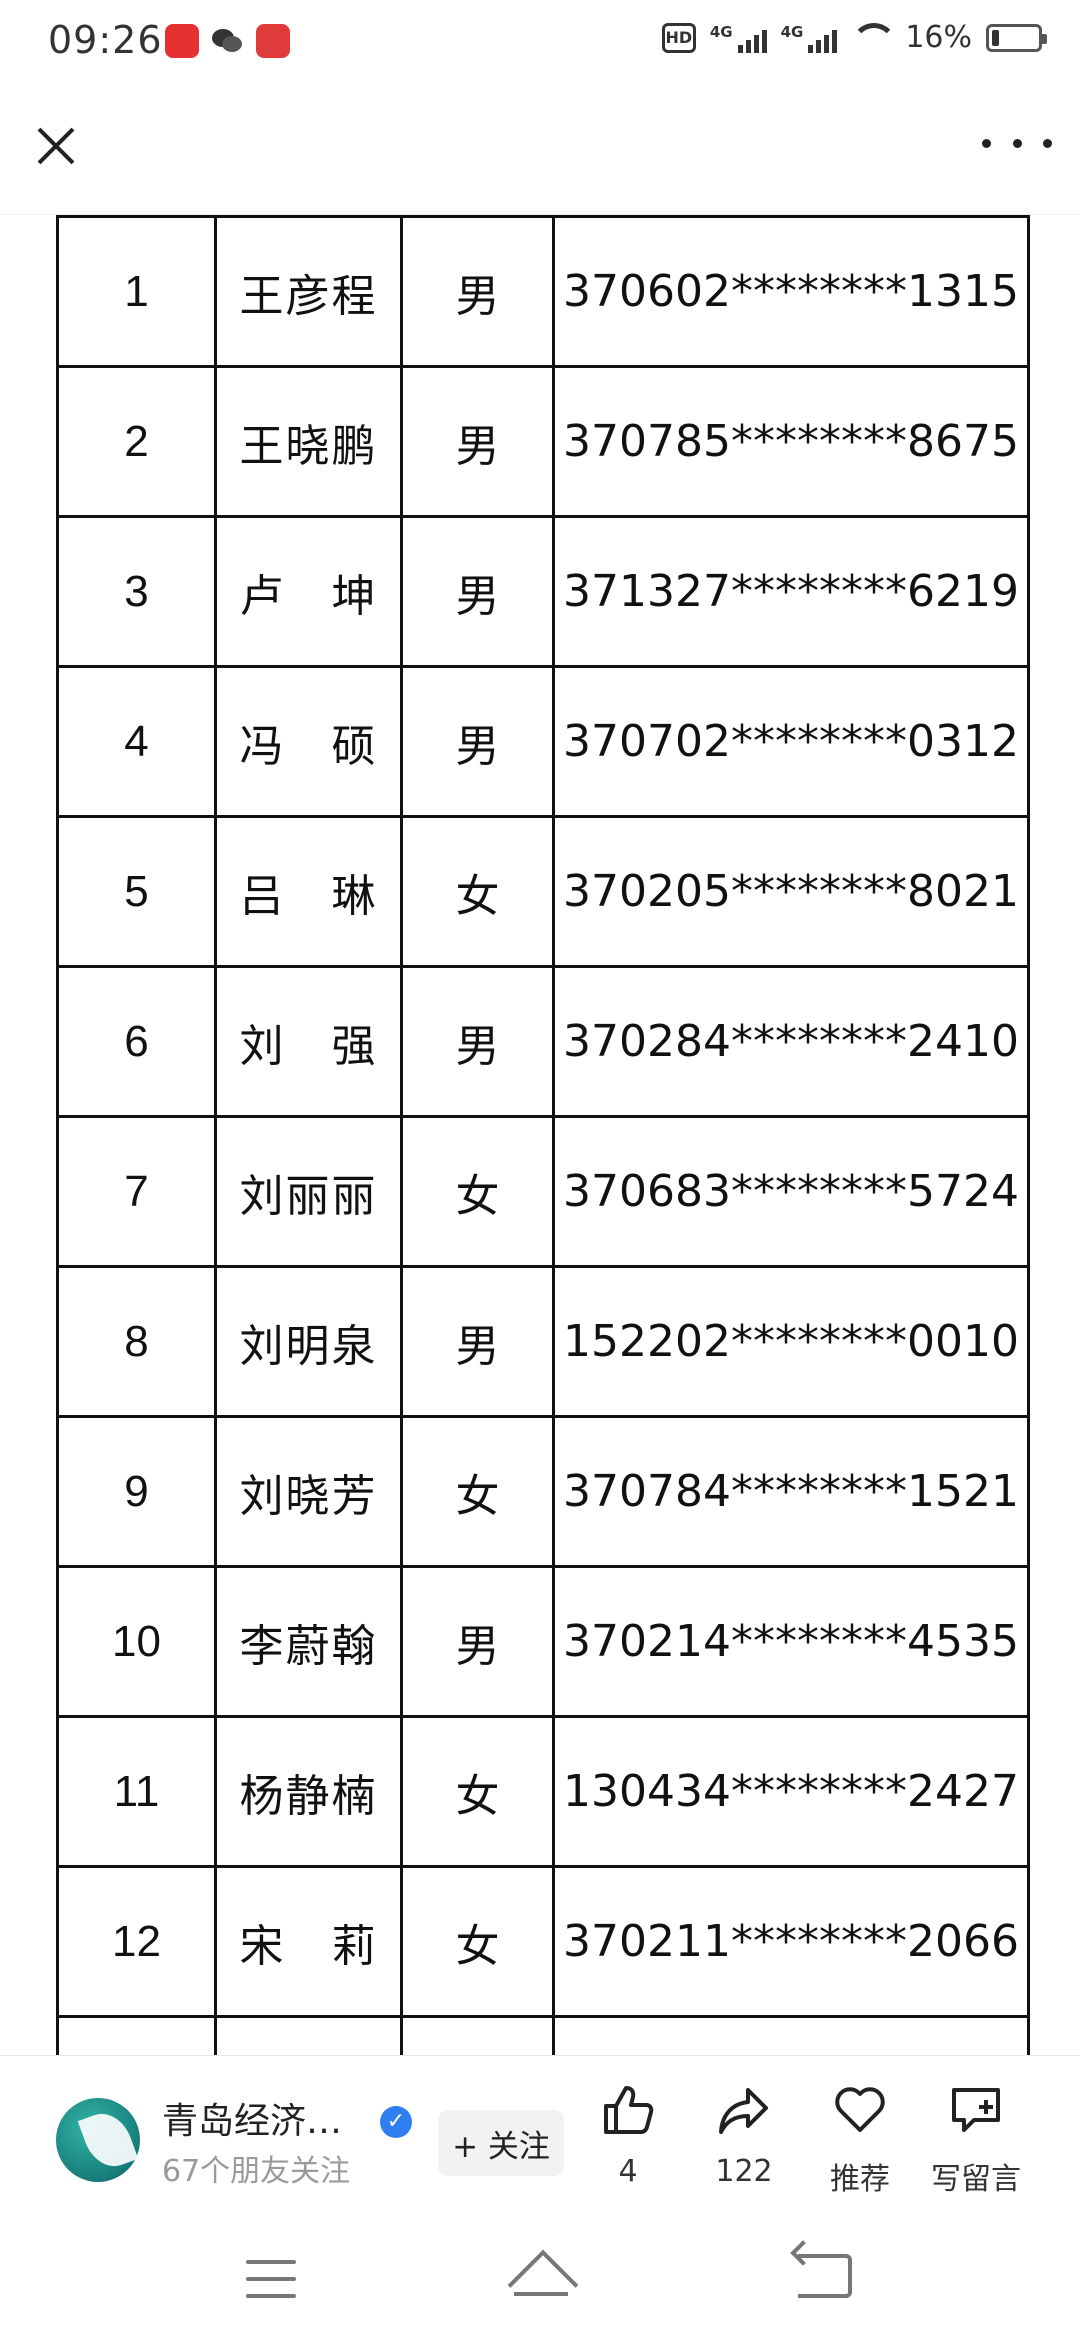  I want to click on row-name: 杨静楠, so click(308, 1791).